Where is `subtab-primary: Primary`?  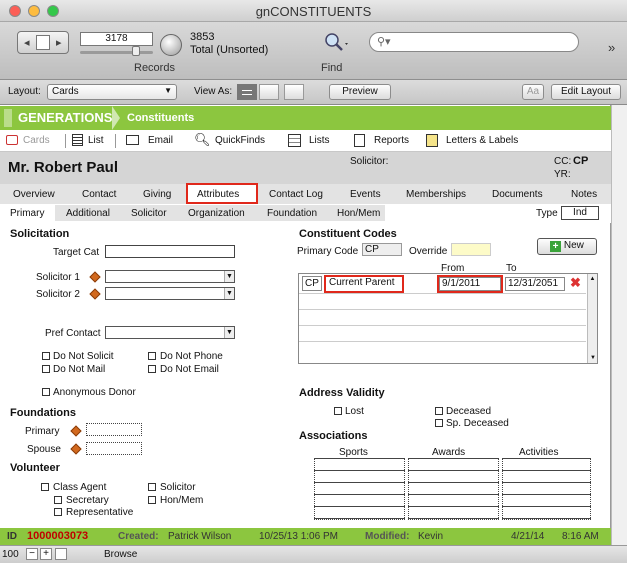 subtab-primary: Primary is located at coordinates (27, 213).